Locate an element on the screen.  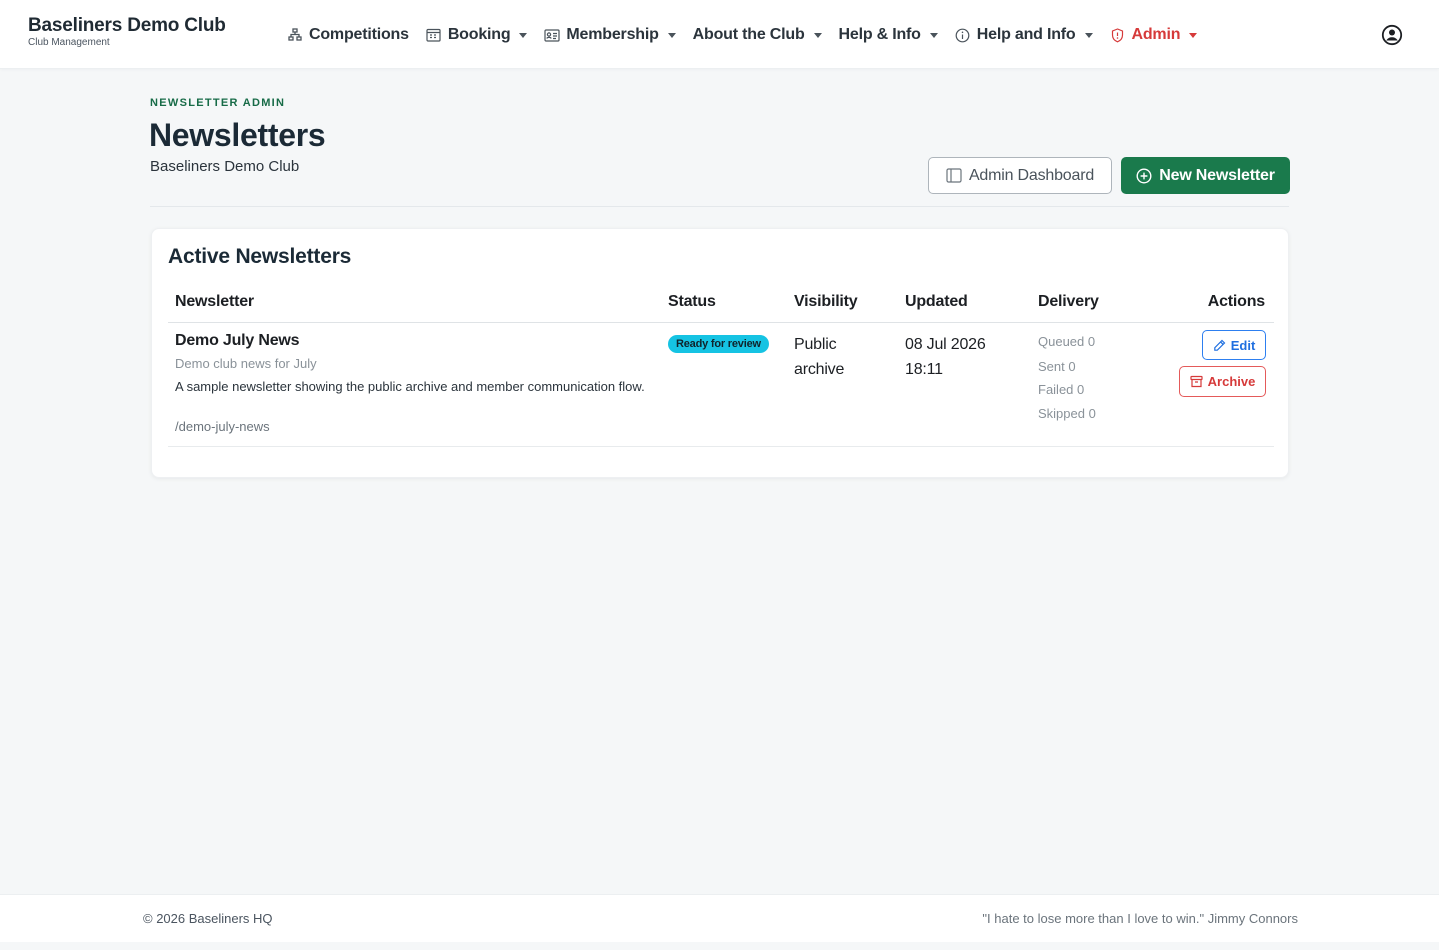
sidebar-icon is located at coordinates (954, 176).